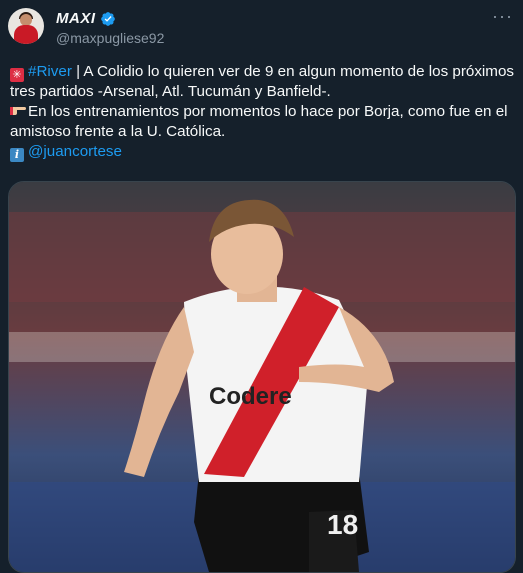 This screenshot has height=573, width=523. What do you see at coordinates (50, 71) in the screenshot?
I see `hashtag-link: #River` at bounding box center [50, 71].